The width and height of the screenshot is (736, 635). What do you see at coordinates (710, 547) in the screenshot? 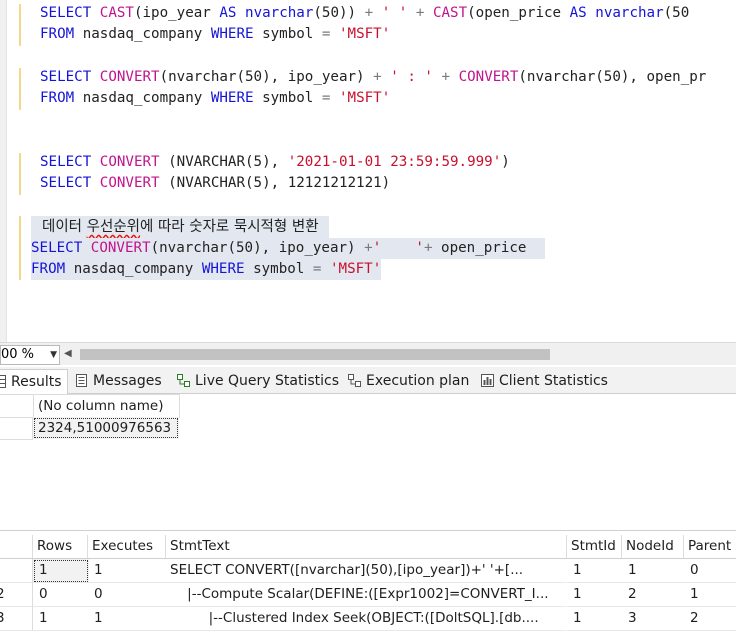
I see `column-header: Parent` at bounding box center [710, 547].